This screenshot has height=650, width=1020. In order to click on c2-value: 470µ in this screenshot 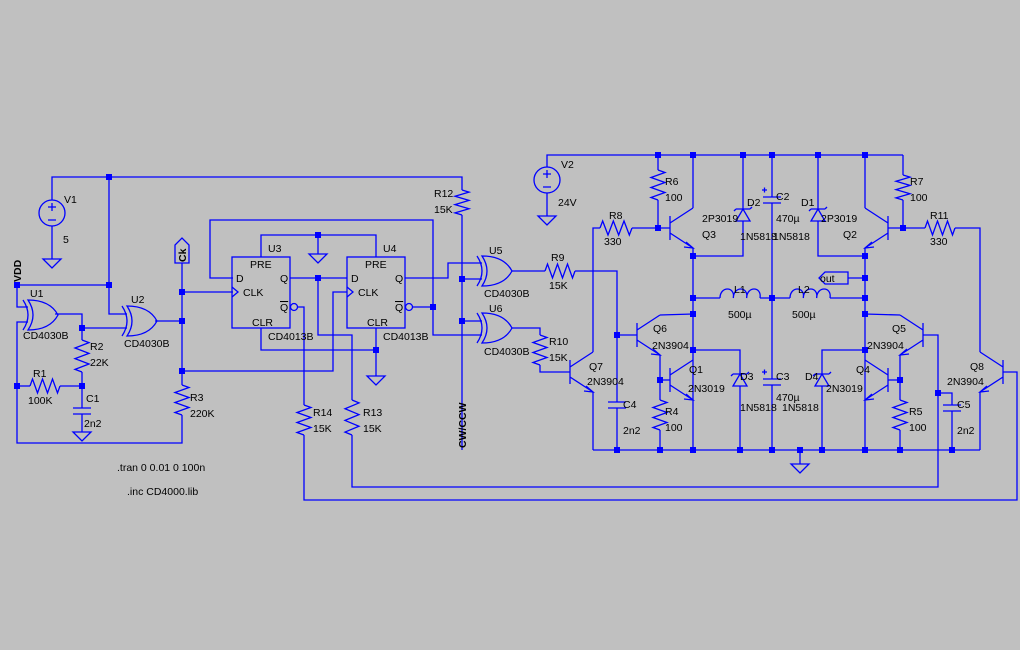, I will do `click(788, 219)`.